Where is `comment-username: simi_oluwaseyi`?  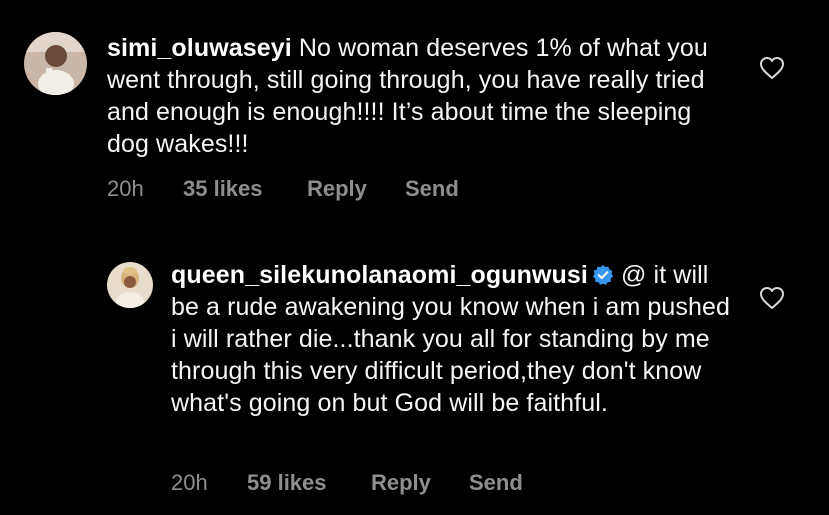
comment-username: simi_oluwaseyi is located at coordinates (199, 48).